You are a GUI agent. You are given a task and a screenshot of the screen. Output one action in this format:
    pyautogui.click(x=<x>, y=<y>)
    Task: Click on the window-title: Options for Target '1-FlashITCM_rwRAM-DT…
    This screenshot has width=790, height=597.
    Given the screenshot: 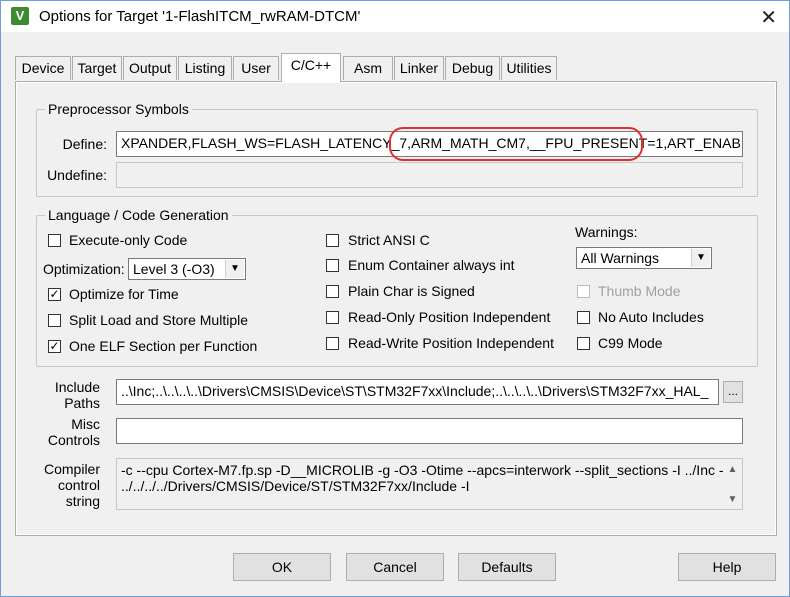 What is the action you would take?
    pyautogui.click(x=200, y=16)
    